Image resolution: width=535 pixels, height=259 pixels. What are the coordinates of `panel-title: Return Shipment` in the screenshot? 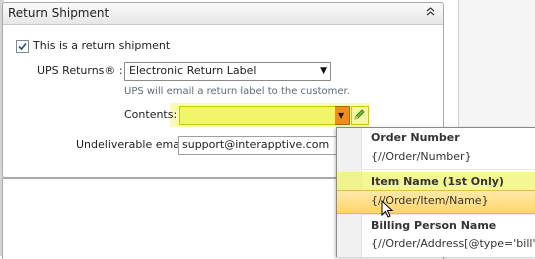 It's located at (59, 13).